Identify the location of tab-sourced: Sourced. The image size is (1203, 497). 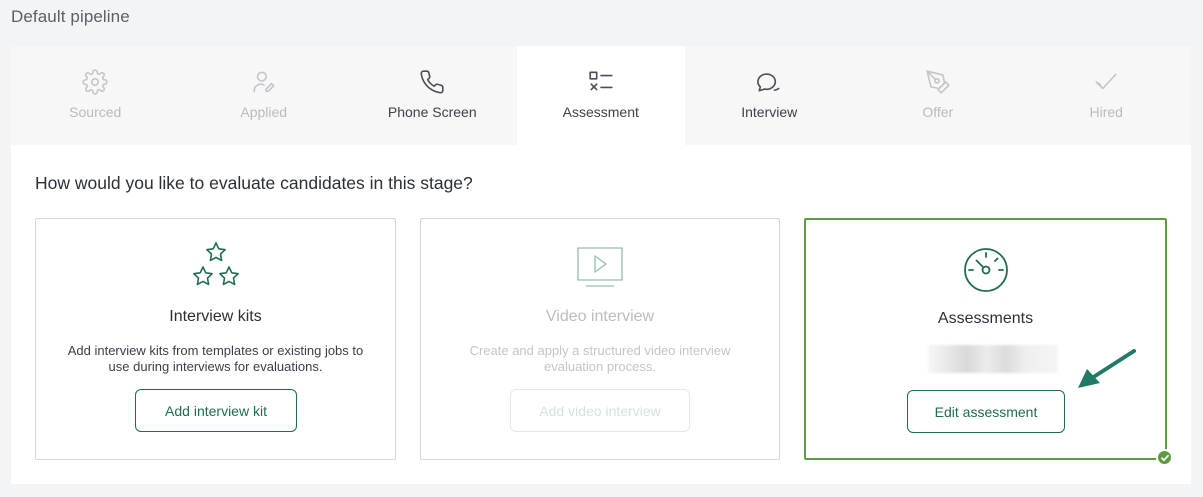
(95, 95).